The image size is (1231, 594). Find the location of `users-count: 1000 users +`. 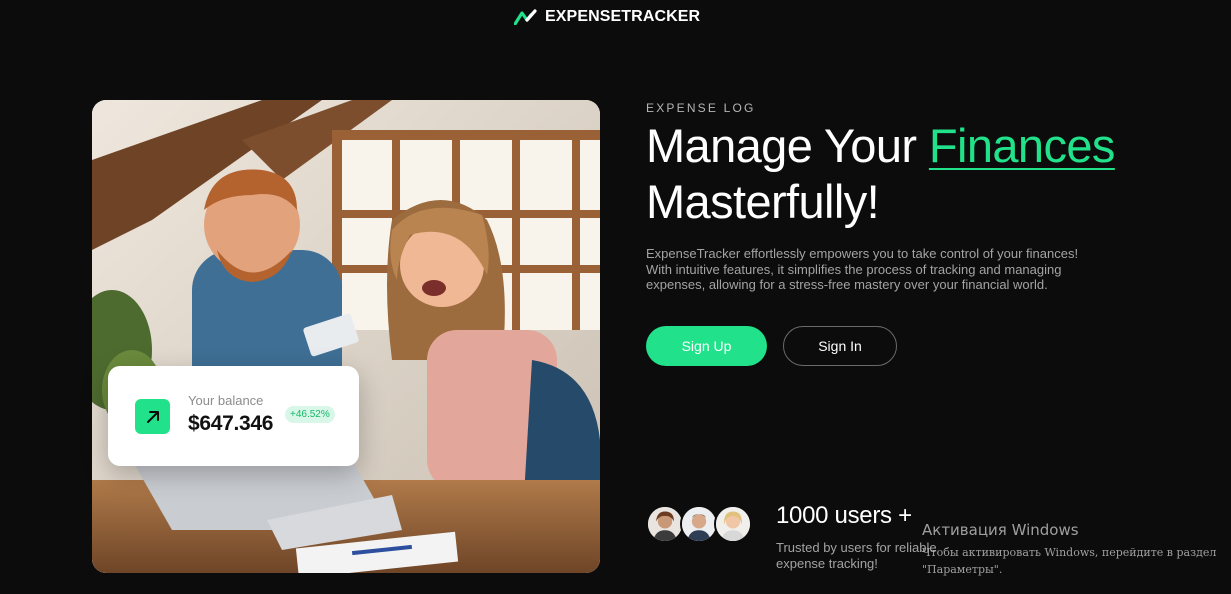

users-count: 1000 users + is located at coordinates (844, 515).